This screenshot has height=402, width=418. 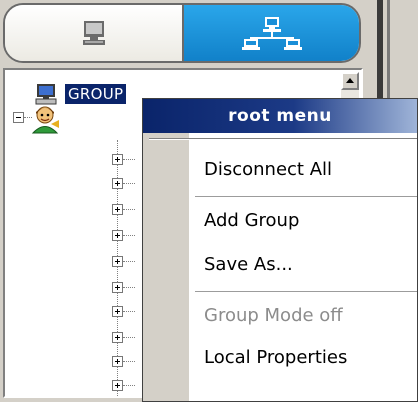 What do you see at coordinates (275, 357) in the screenshot?
I see `menu-item-local-properties: Local Properties` at bounding box center [275, 357].